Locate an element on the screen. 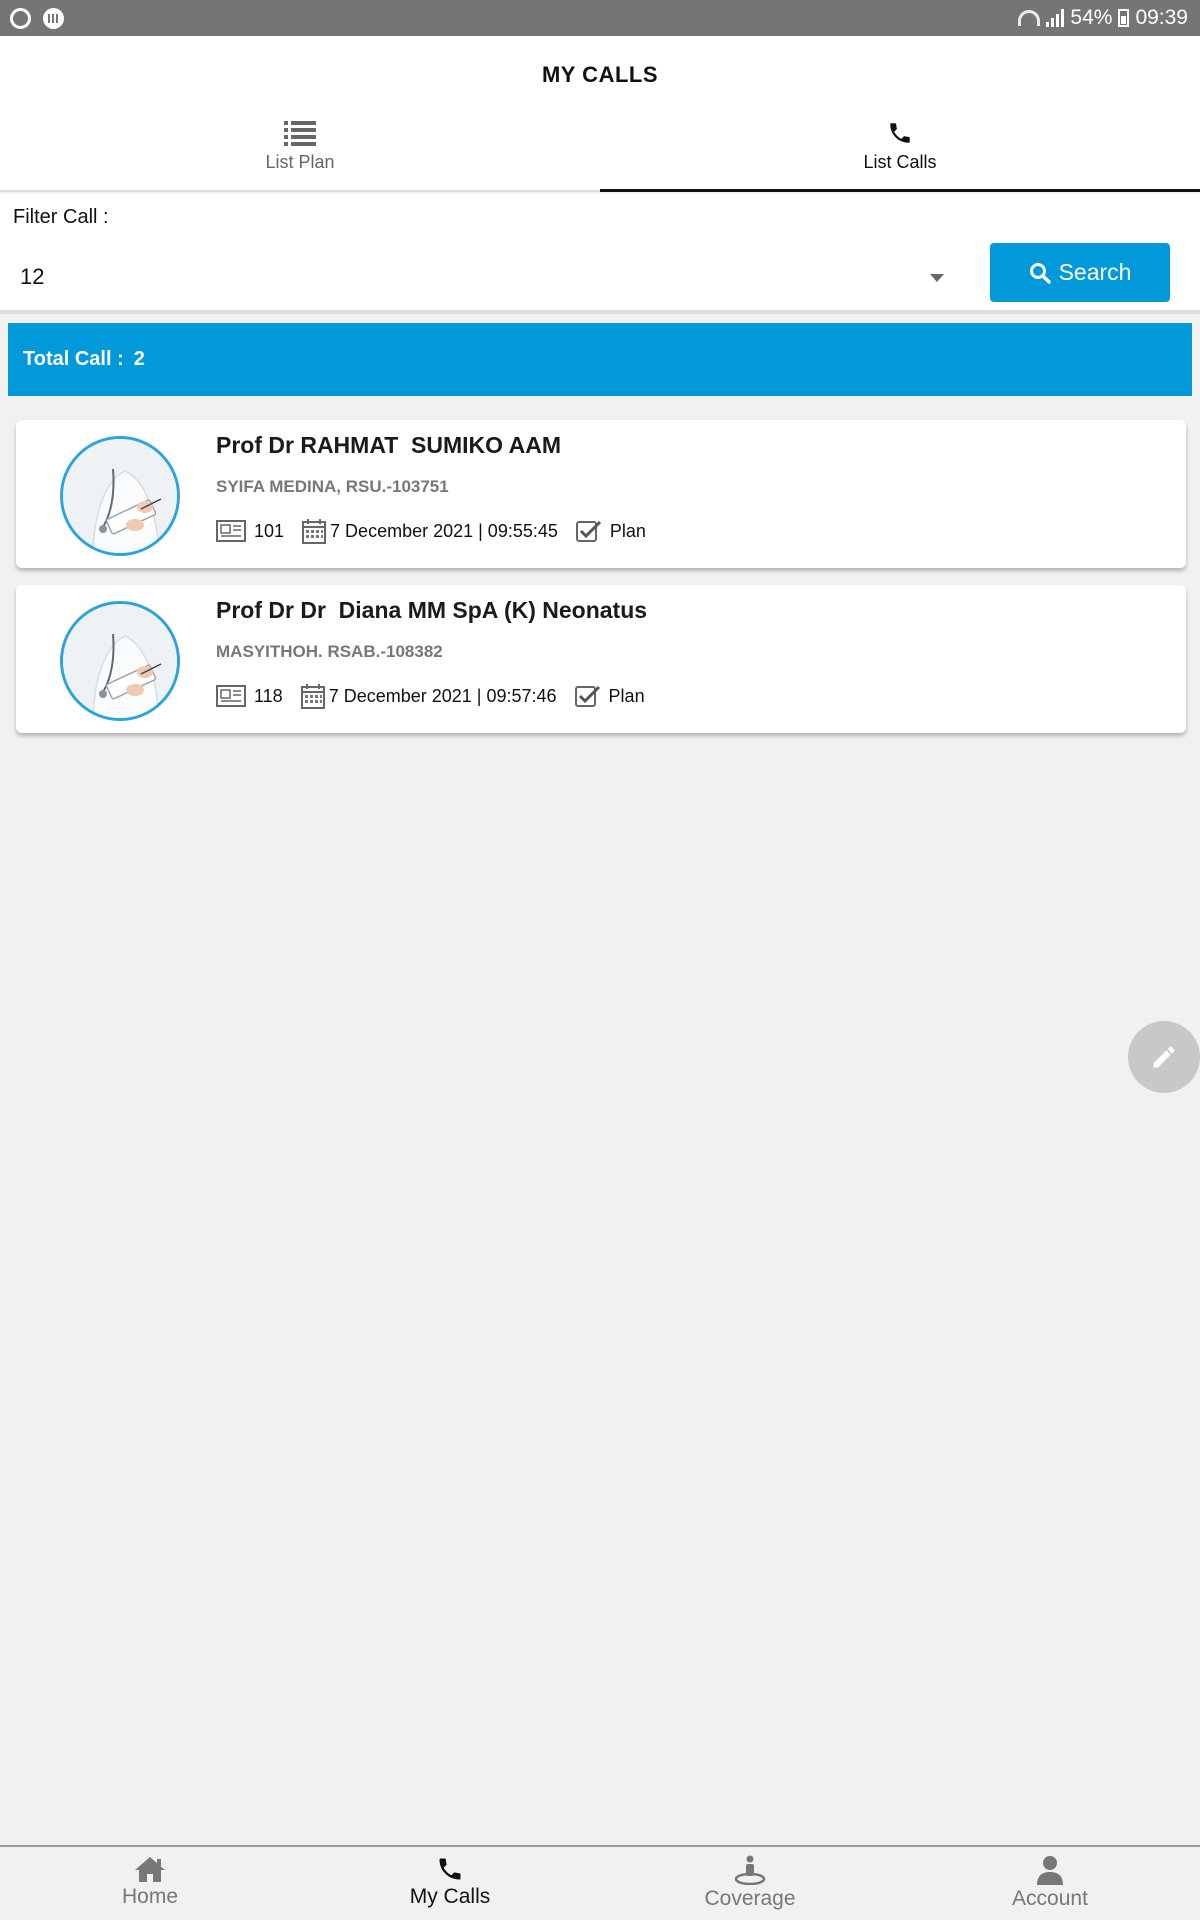 Image resolution: width=1200 pixels, height=1920 pixels. doctor-name: Prof Dr Dr Diana MM SpA (K) Neonatus is located at coordinates (432, 610).